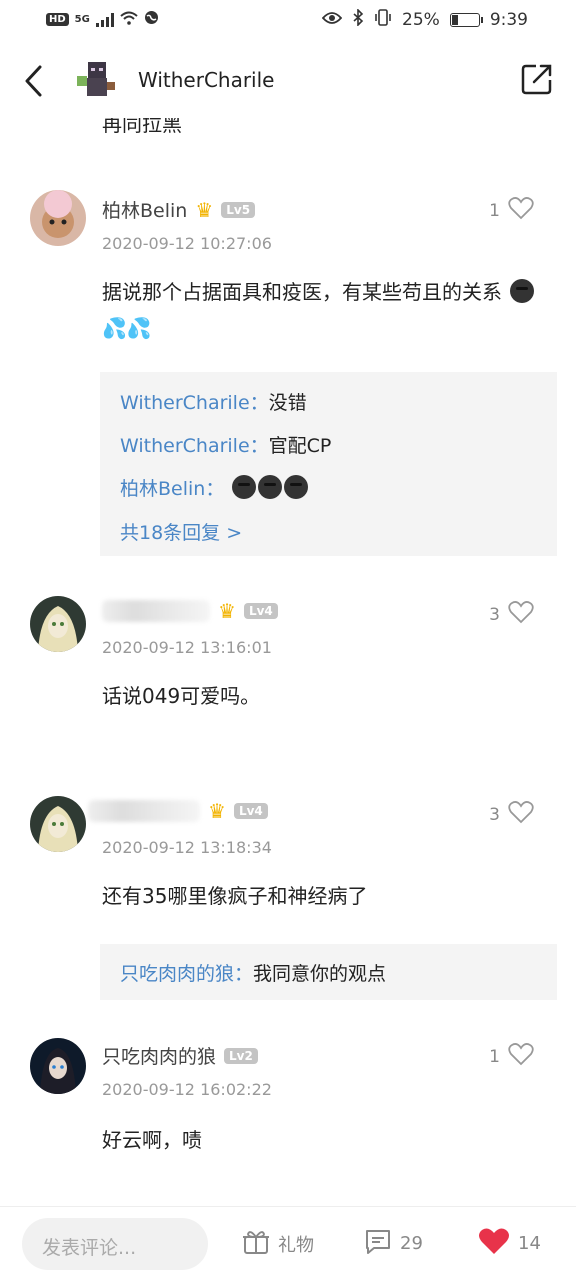  What do you see at coordinates (393, 1243) in the screenshot?
I see `comments-button: 29` at bounding box center [393, 1243].